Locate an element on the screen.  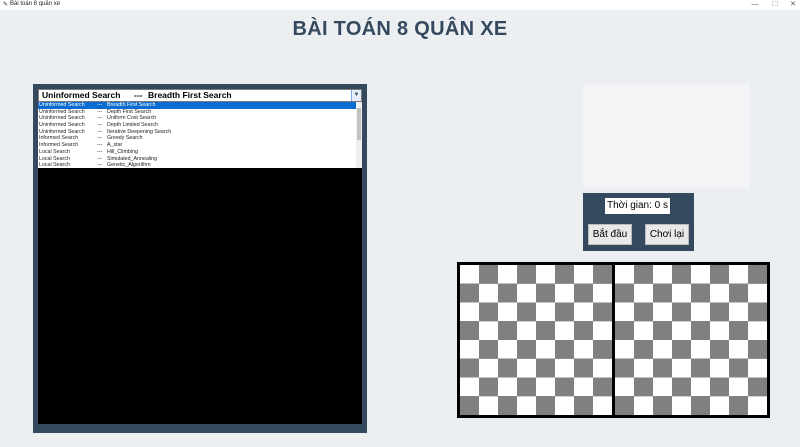
list-scrollbar is located at coordinates (359, 135).